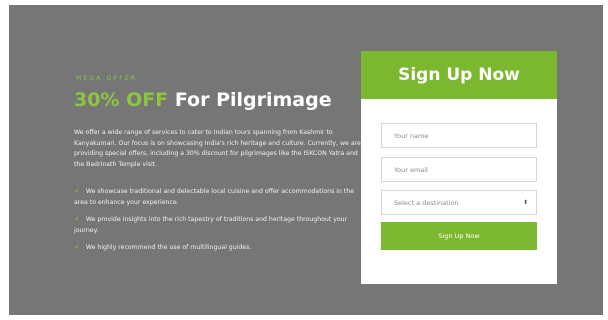  I want to click on email-field, so click(459, 169).